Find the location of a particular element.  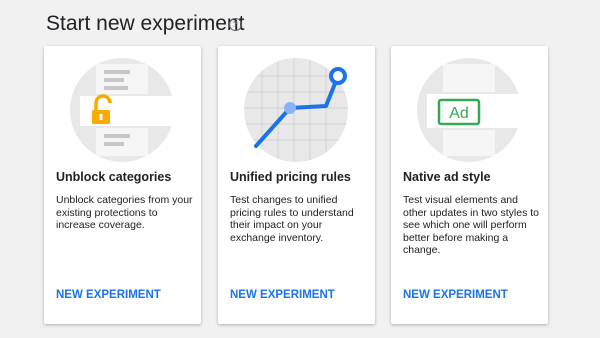

card-title: Unified pricing rules is located at coordinates (290, 177).